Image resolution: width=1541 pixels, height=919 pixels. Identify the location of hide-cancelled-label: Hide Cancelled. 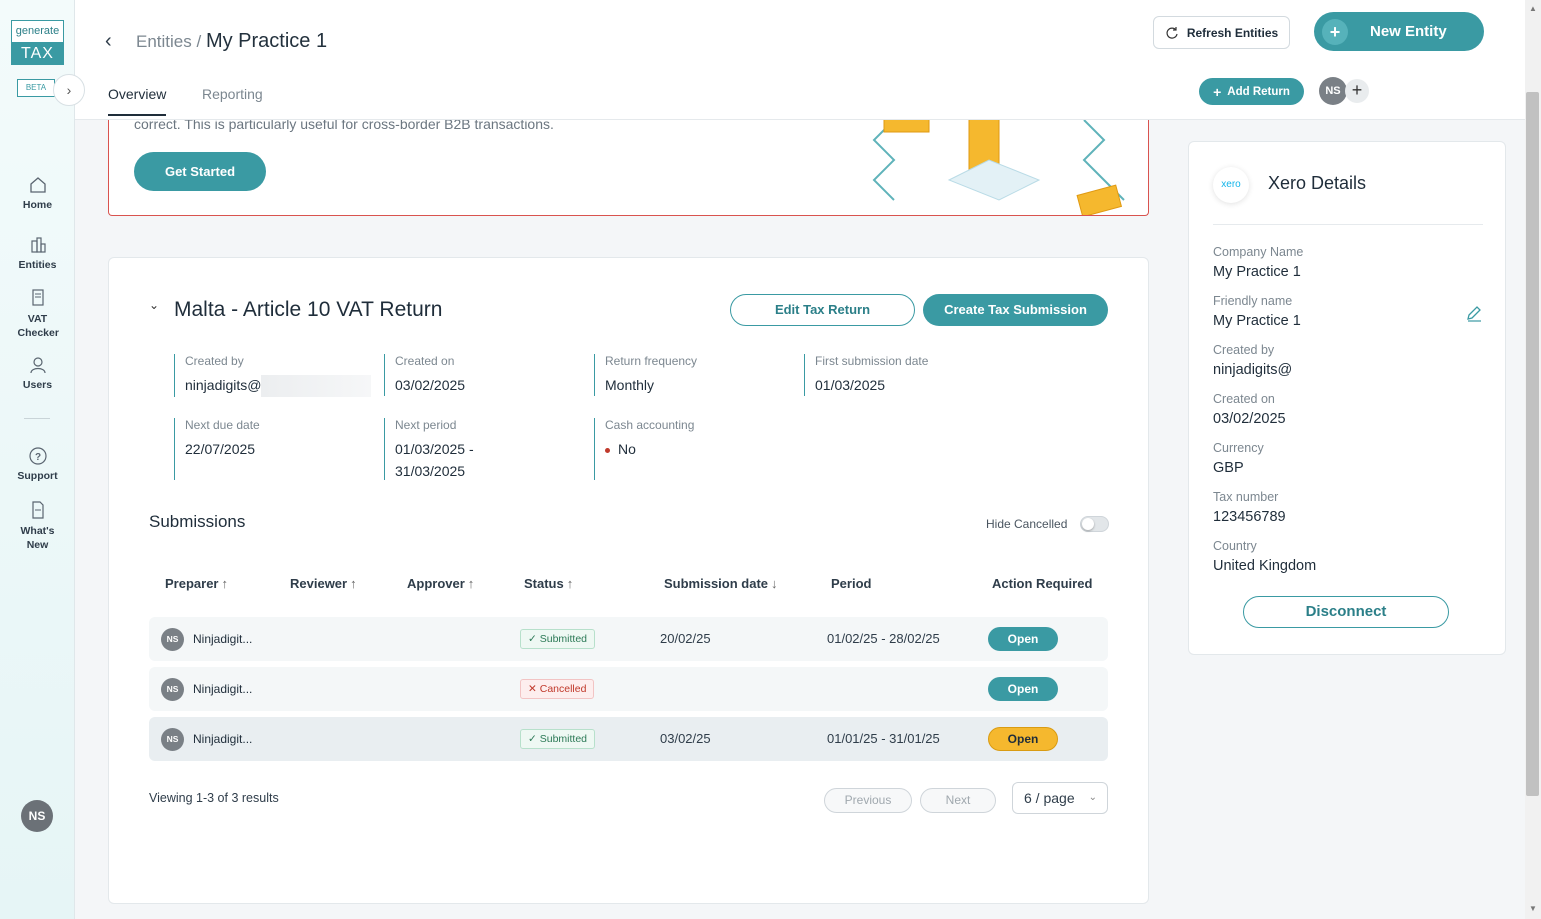
(1027, 524).